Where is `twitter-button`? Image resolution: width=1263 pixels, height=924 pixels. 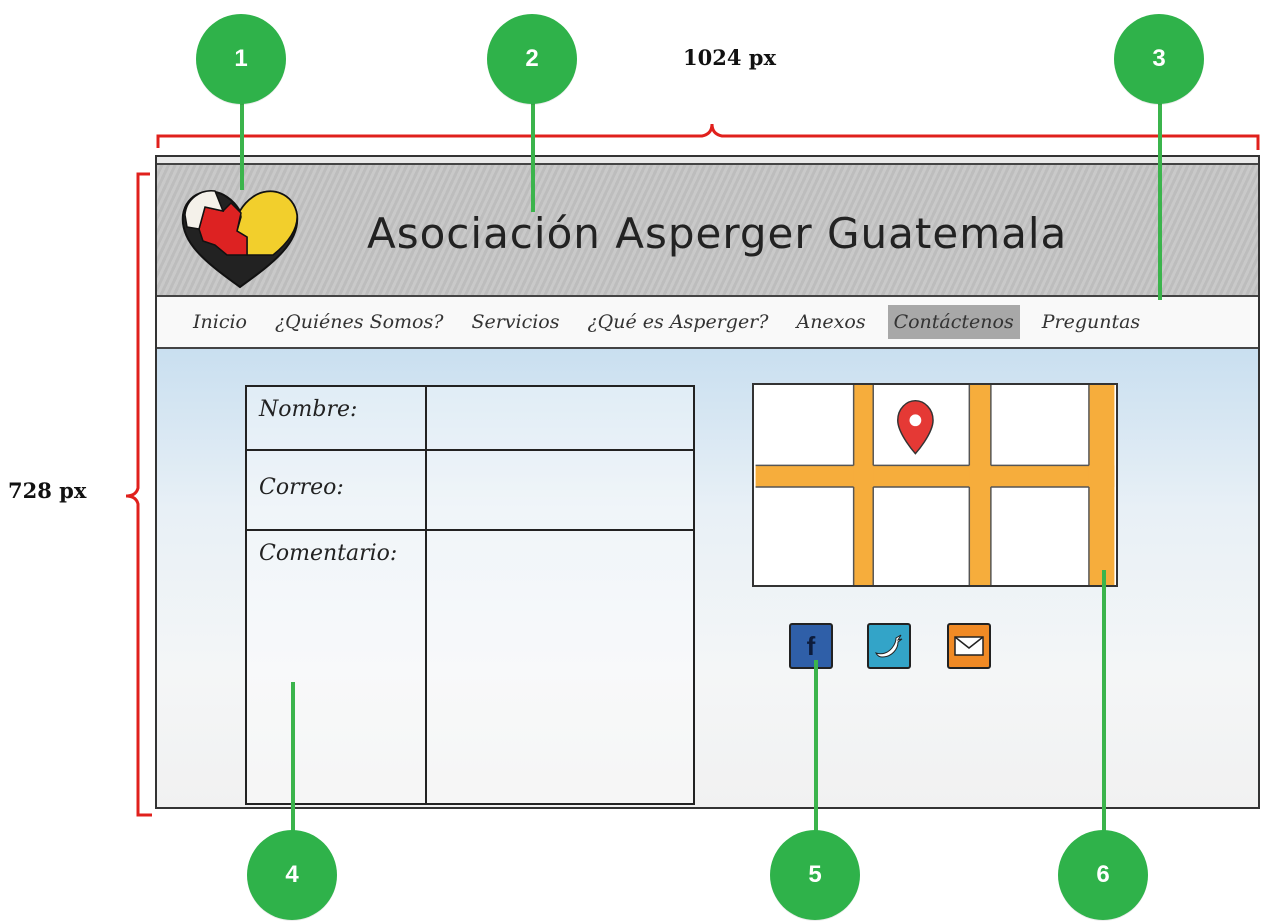 twitter-button is located at coordinates (889, 646).